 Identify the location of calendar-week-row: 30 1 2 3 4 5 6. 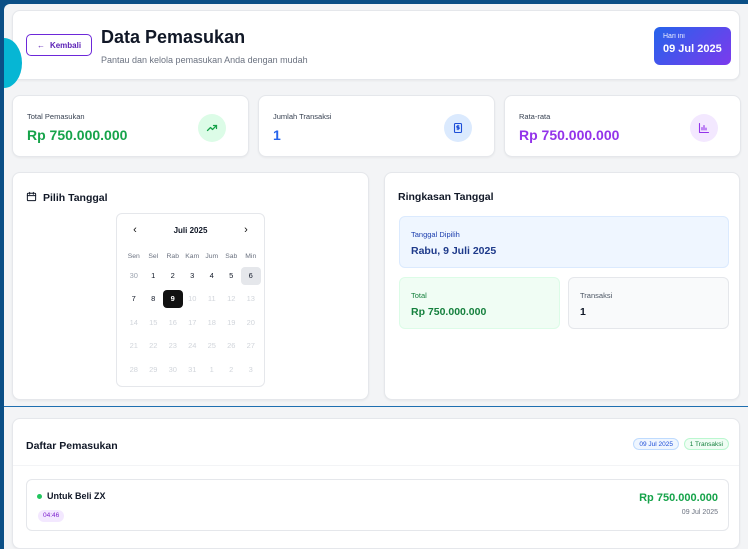
(192, 276).